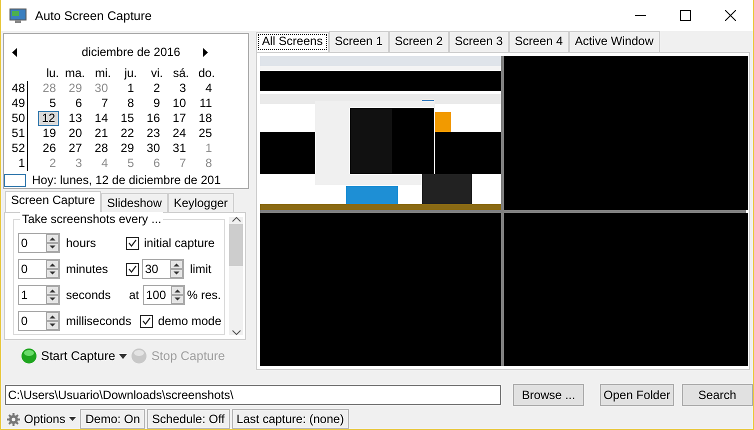 The height and width of the screenshot is (430, 754). I want to click on number-field: 1, so click(39, 295).